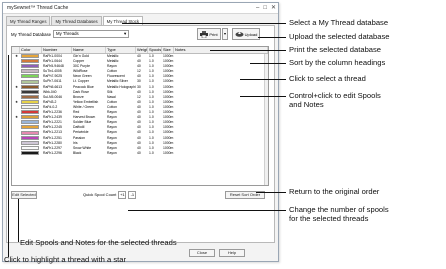 The width and height of the screenshot is (446, 269). What do you see at coordinates (266, 119) in the screenshot?
I see `vertical-scrollbar` at bounding box center [266, 119].